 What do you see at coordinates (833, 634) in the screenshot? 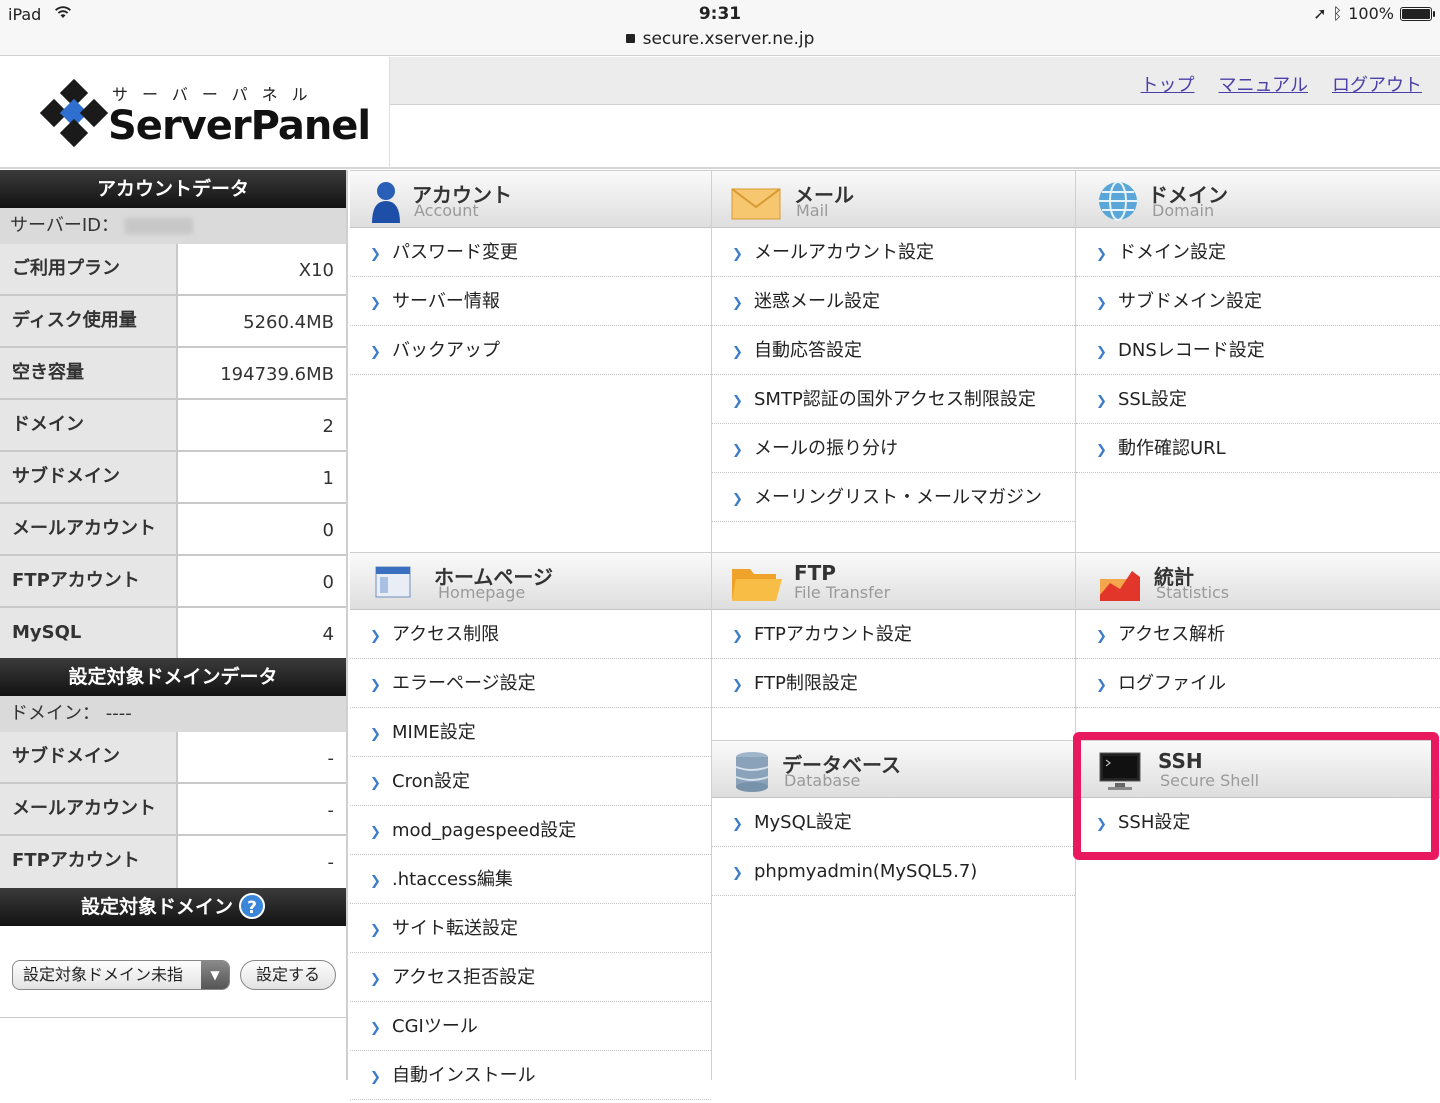
I see `menu-item-label: FTPアカウント設定` at bounding box center [833, 634].